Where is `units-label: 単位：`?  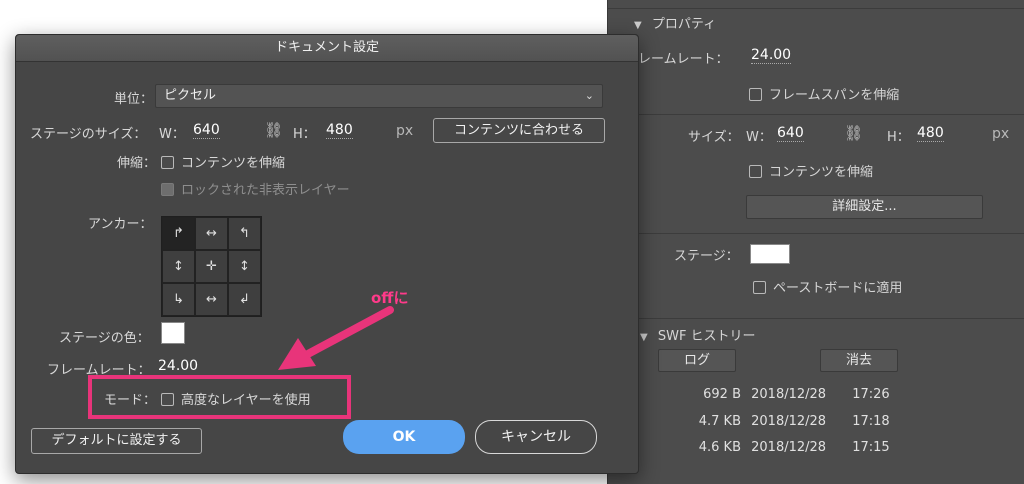
units-label: 単位： is located at coordinates (134, 99).